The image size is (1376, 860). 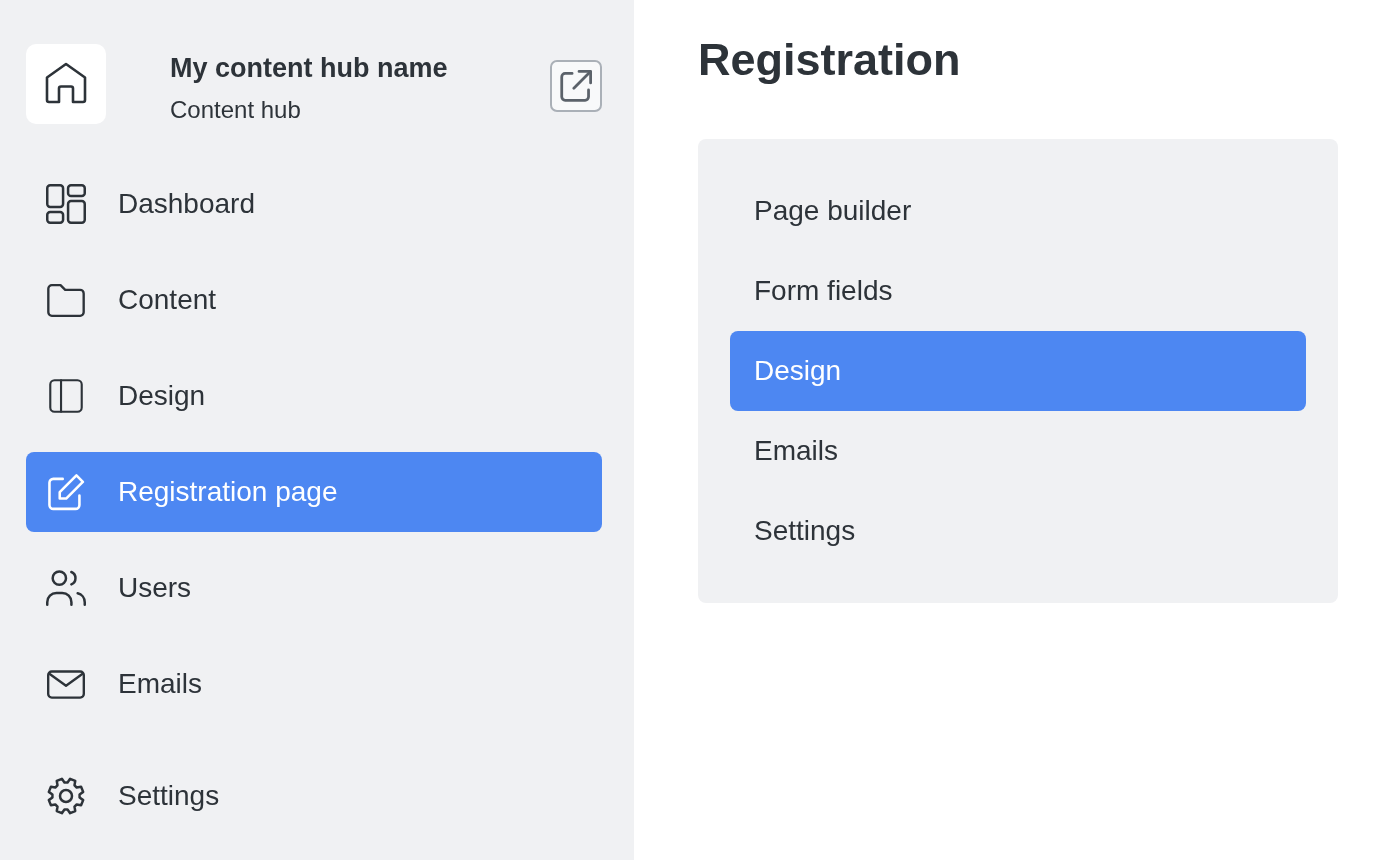 I want to click on nav-item: Settings, so click(x=314, y=796).